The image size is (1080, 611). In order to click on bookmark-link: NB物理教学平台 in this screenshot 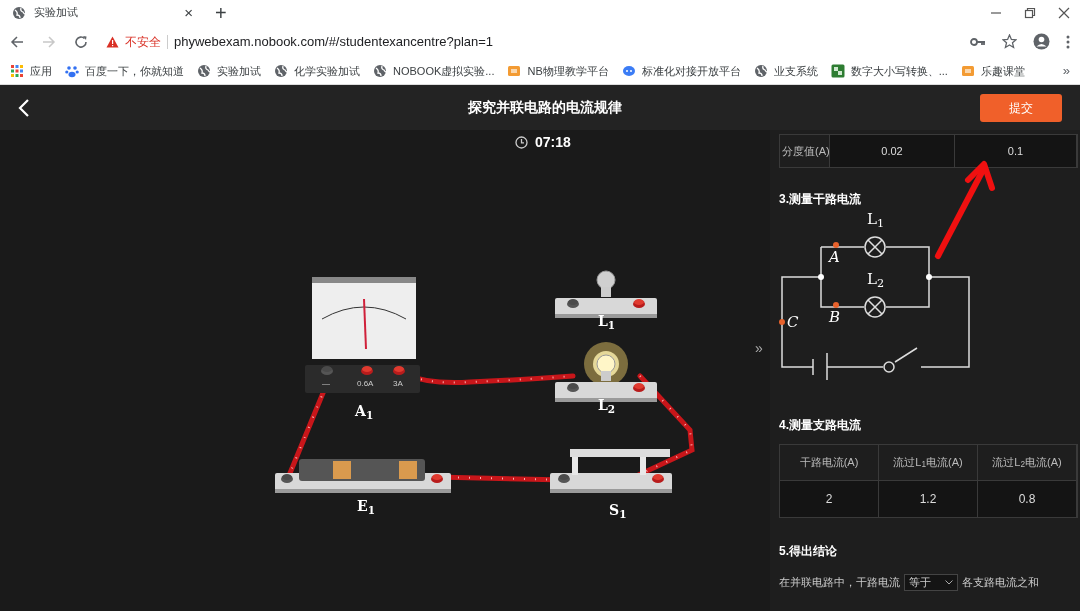, I will do `click(558, 71)`.